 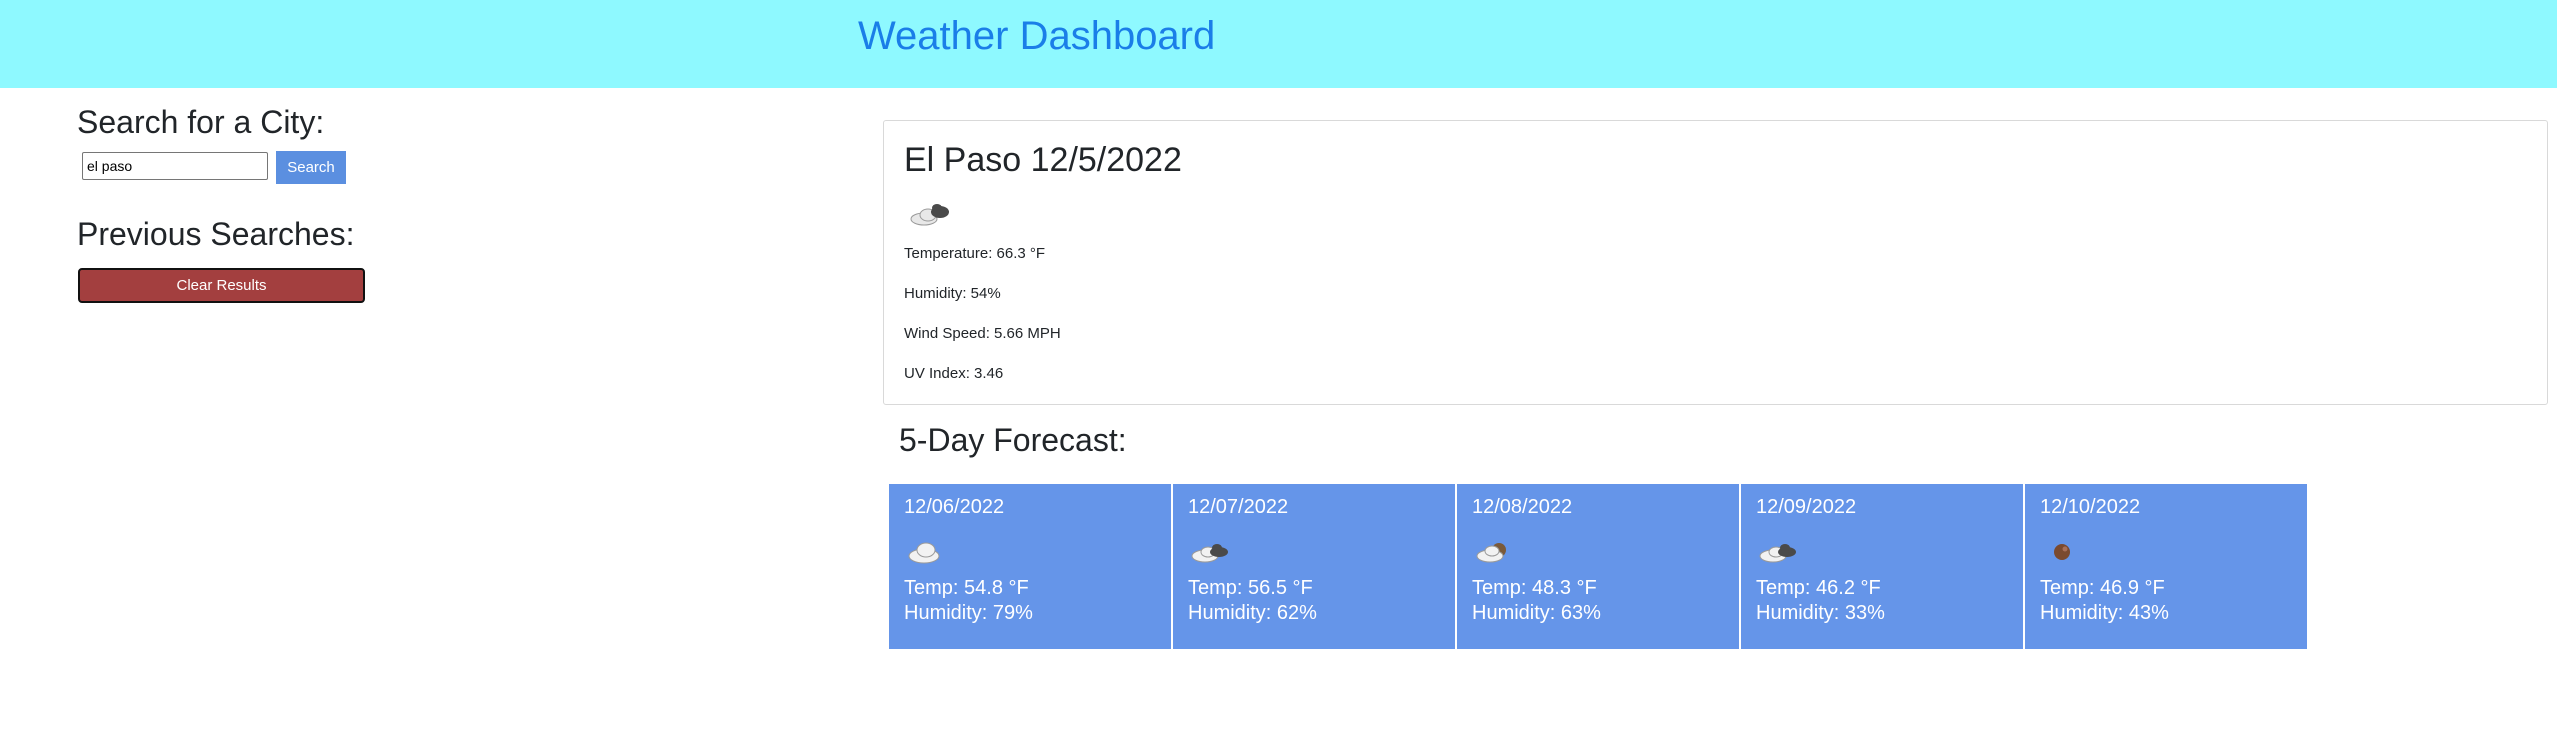 I want to click on current-uv-index: UV Index: 3.46, so click(x=954, y=373).